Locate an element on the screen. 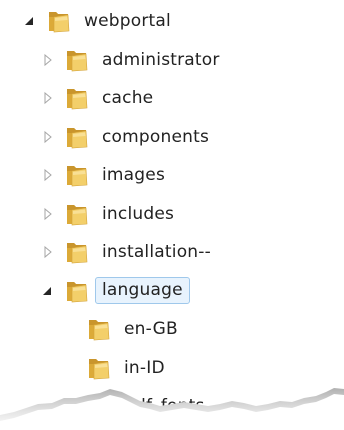 This screenshot has height=430, width=344. tree-item-language: language is located at coordinates (115, 291).